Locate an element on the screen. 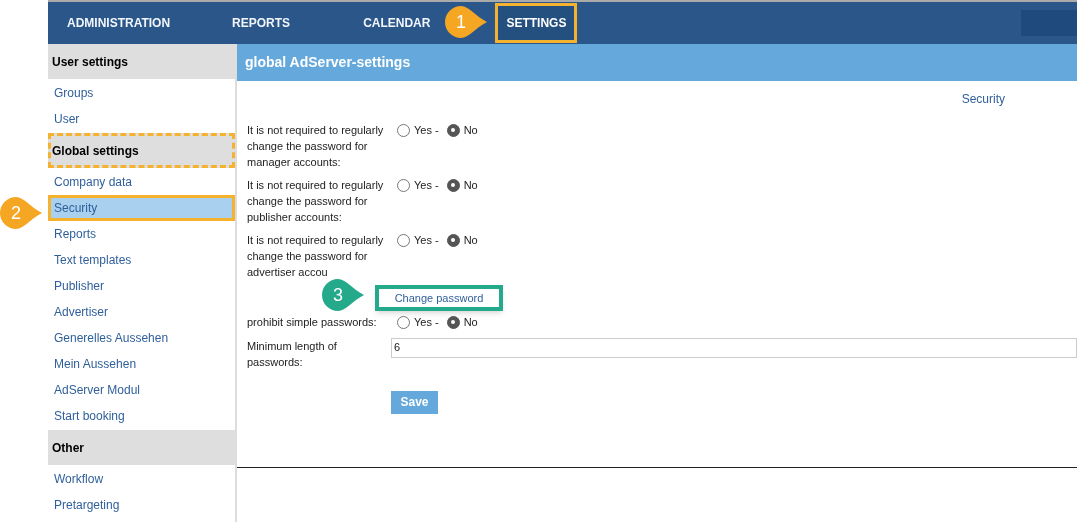 The image size is (1077, 522). sidebar-item: Workflow is located at coordinates (141, 479).